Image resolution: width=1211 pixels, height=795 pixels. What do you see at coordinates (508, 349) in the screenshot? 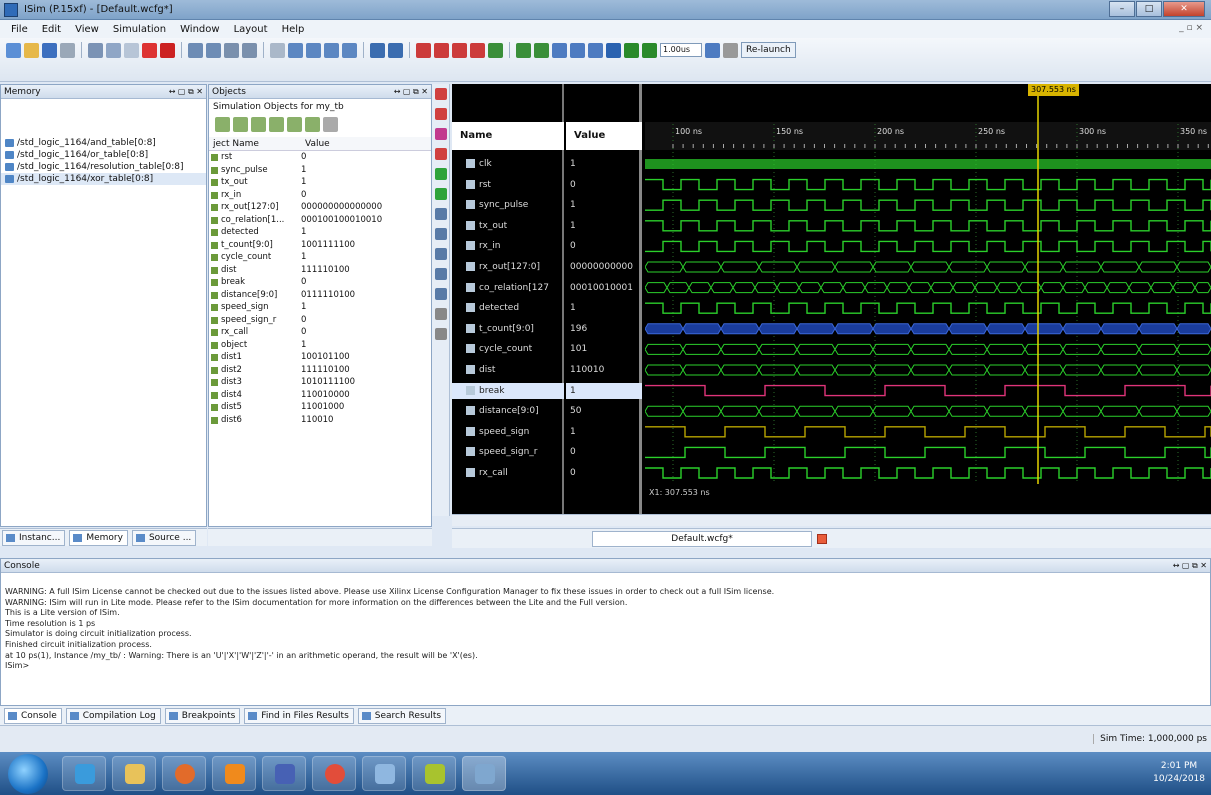
I see `wave-signal-name: cycle_count` at bounding box center [508, 349].